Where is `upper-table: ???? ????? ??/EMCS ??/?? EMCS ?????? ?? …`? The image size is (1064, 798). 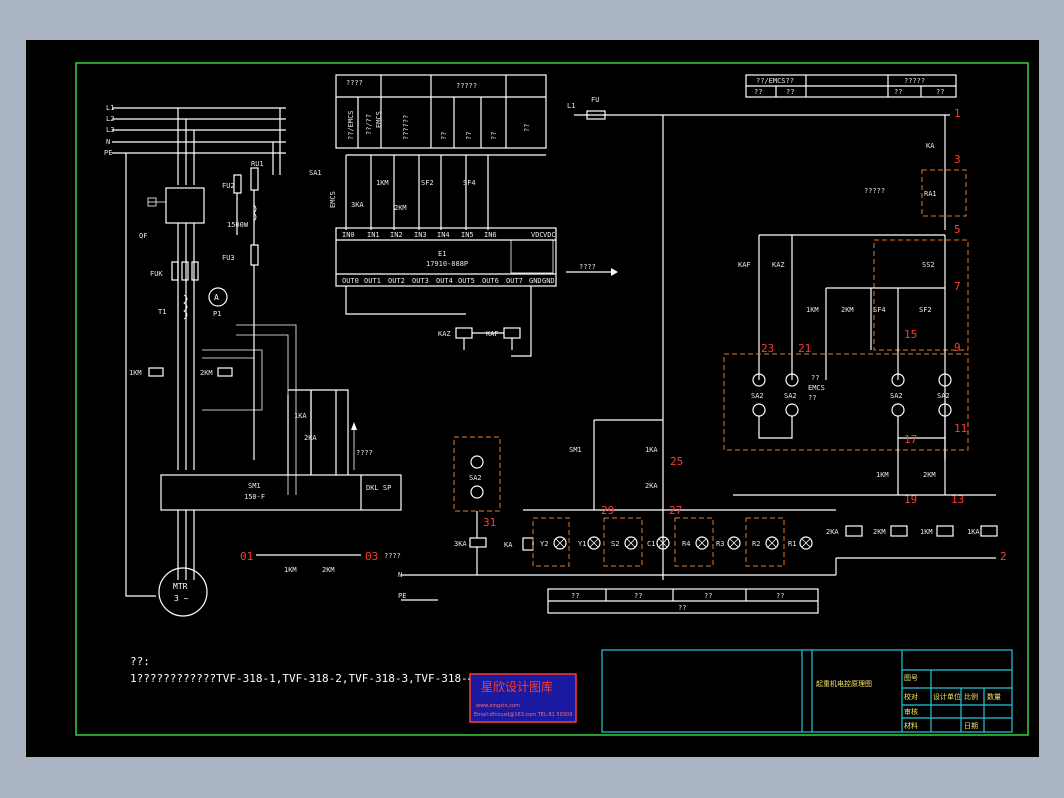 upper-table: ???? ????? ??/EMCS ??/?? EMCS ?????? ?? … is located at coordinates (441, 111).